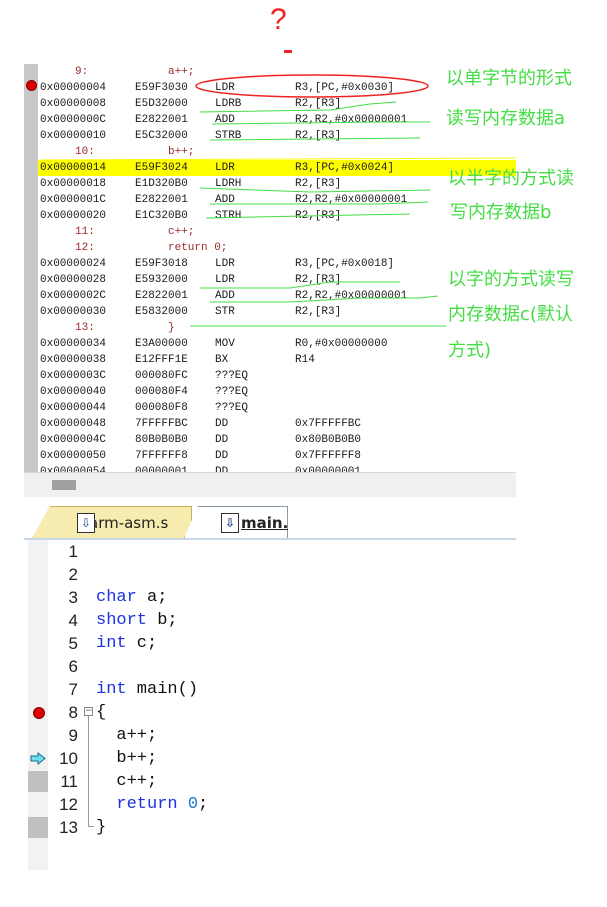 This screenshot has height=907, width=607. Describe the element at coordinates (270, 574) in the screenshot. I see `editor-line: 2` at that location.